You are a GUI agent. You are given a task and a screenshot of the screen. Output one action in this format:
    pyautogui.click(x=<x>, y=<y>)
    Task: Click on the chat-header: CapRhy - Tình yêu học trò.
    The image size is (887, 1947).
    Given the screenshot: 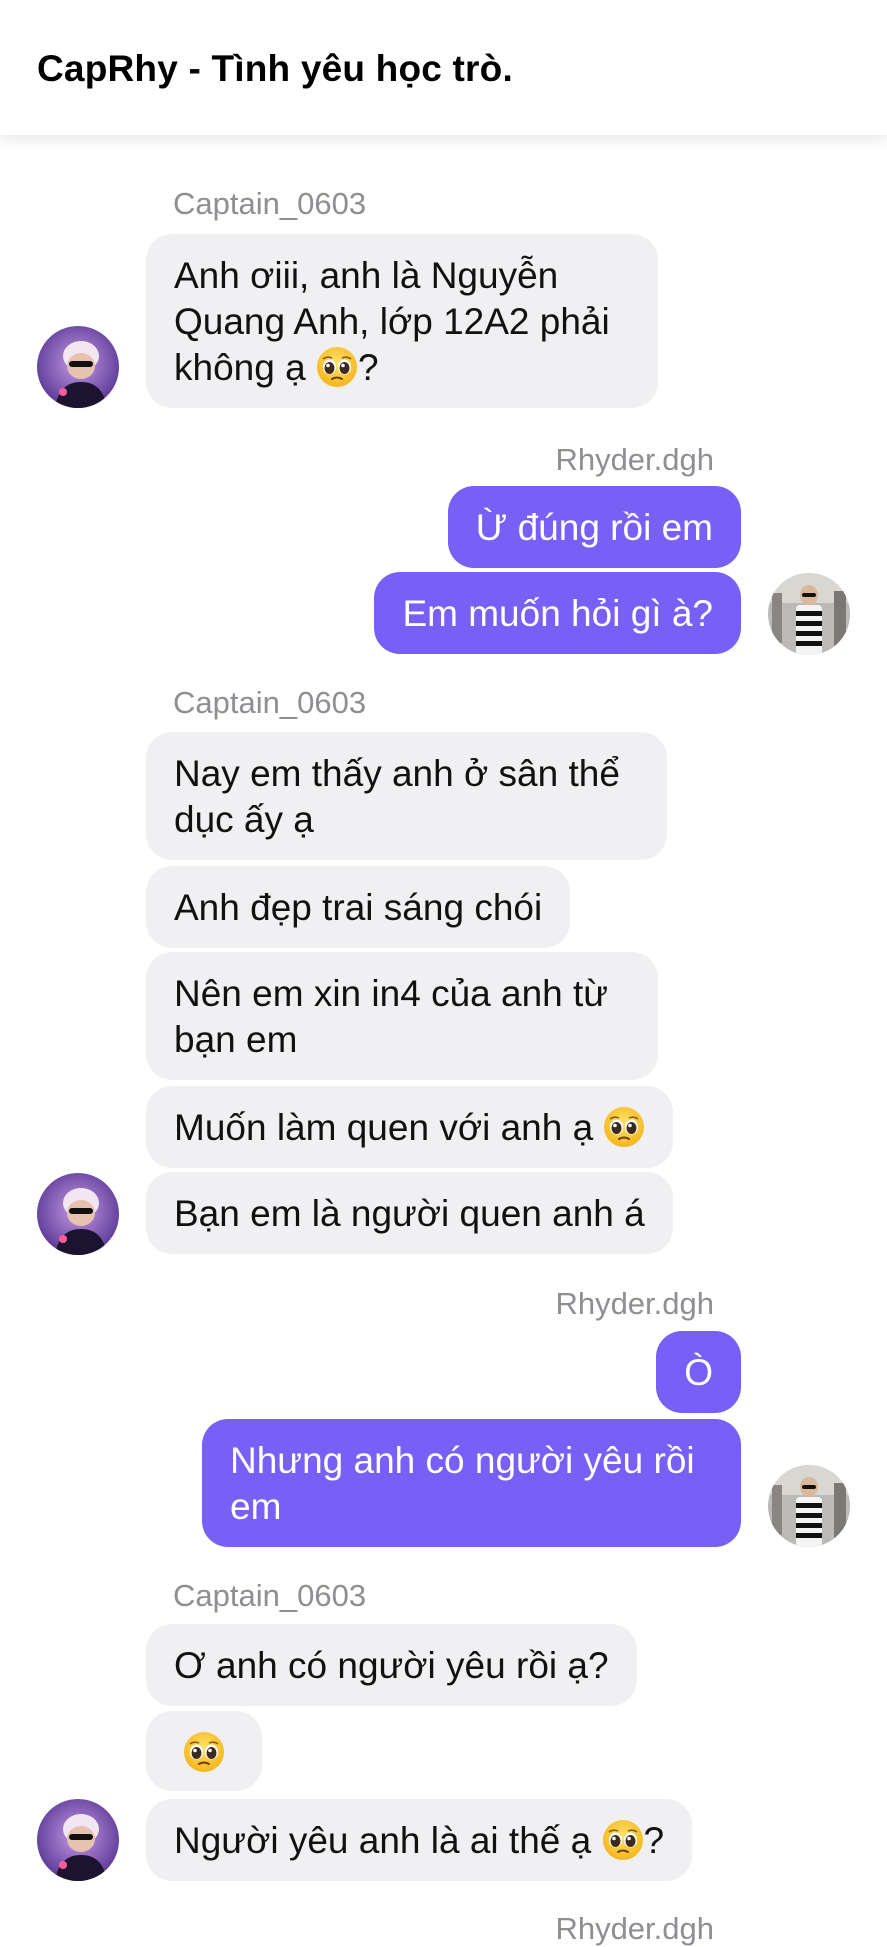 What is the action you would take?
    pyautogui.click(x=443, y=67)
    